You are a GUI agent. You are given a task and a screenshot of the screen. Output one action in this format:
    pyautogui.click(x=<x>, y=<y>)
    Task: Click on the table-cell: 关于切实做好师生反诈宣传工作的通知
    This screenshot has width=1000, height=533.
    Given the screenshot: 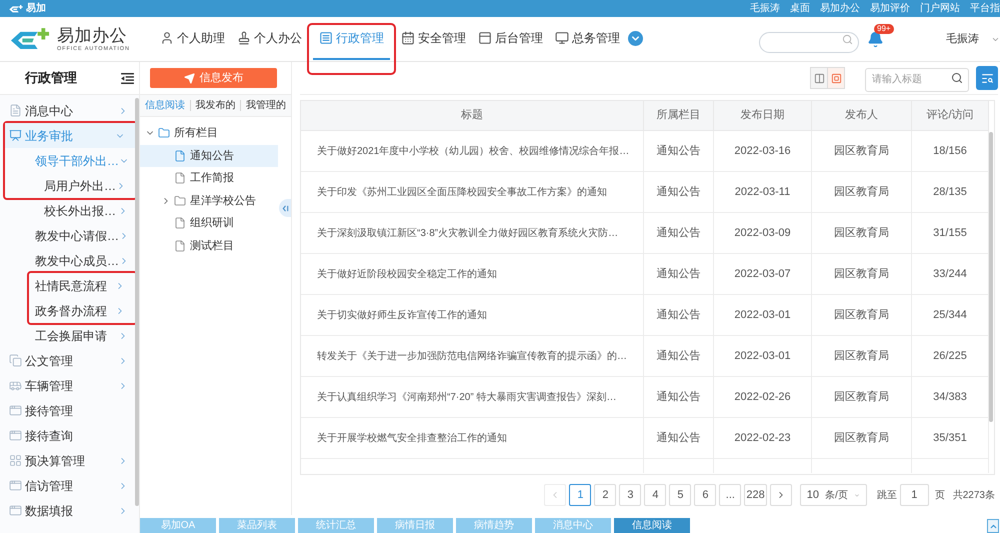 What is the action you would take?
    pyautogui.click(x=472, y=315)
    